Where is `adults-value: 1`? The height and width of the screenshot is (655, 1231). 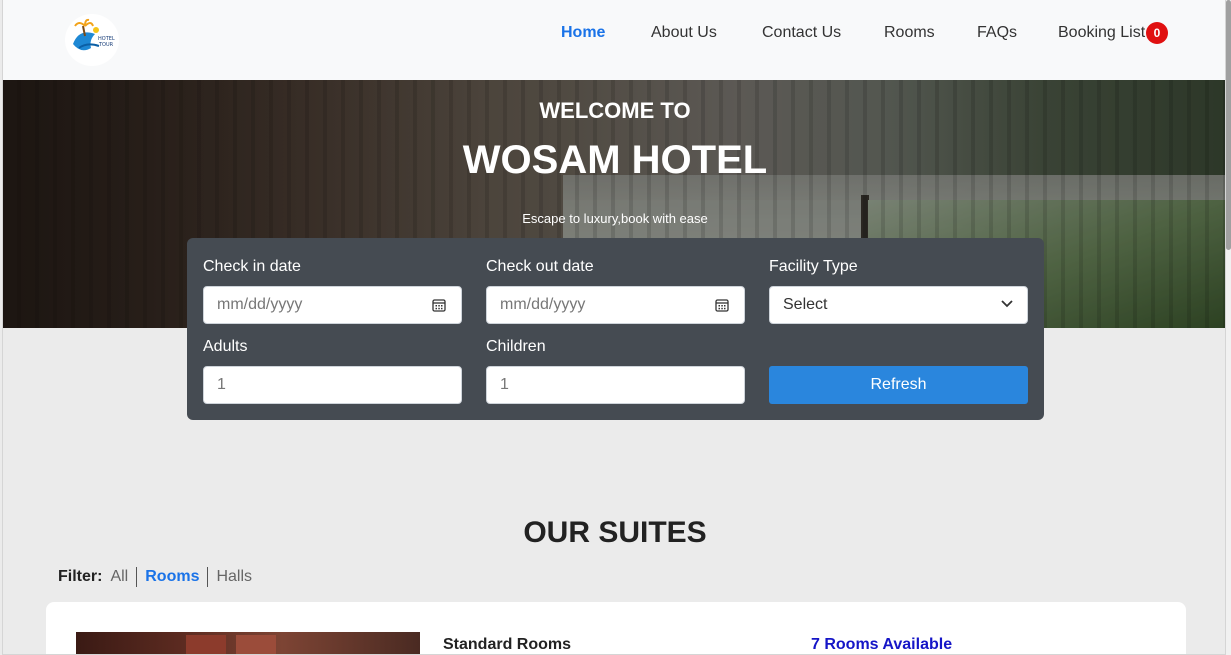 adults-value: 1 is located at coordinates (221, 384).